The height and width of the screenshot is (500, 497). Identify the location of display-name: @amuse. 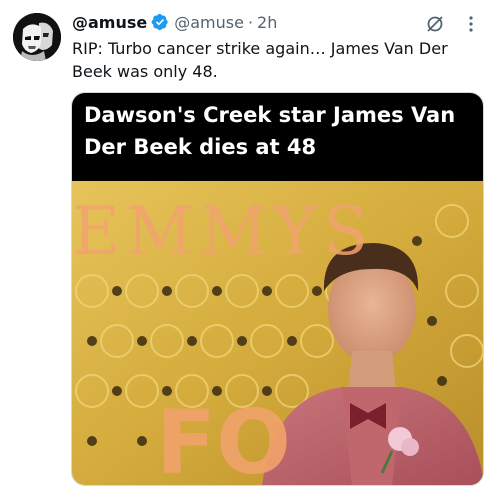
(109, 22).